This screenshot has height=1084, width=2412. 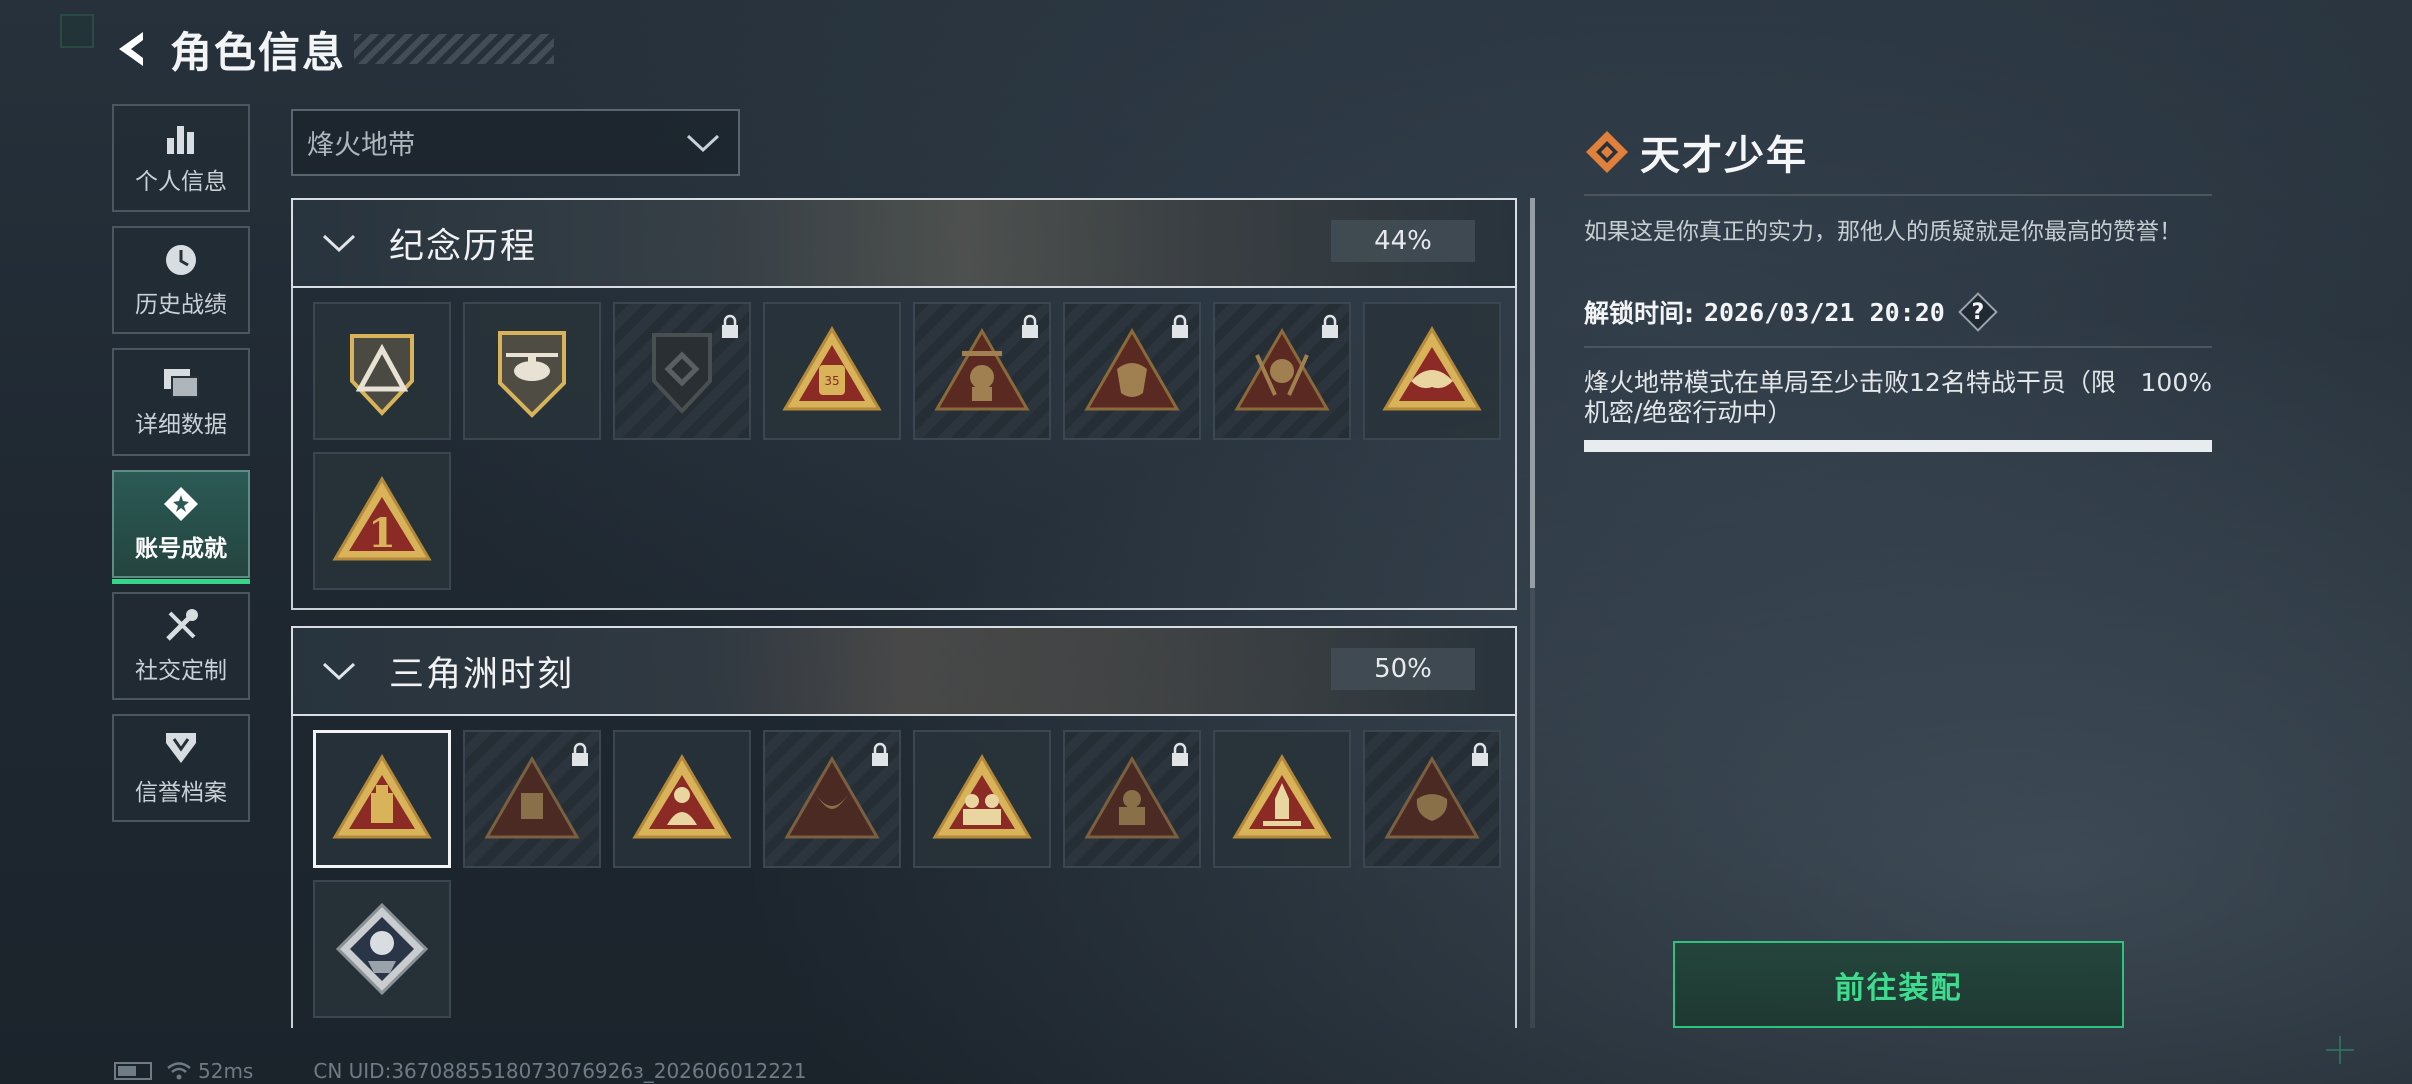 I want to click on wifi-icon, so click(x=179, y=1071).